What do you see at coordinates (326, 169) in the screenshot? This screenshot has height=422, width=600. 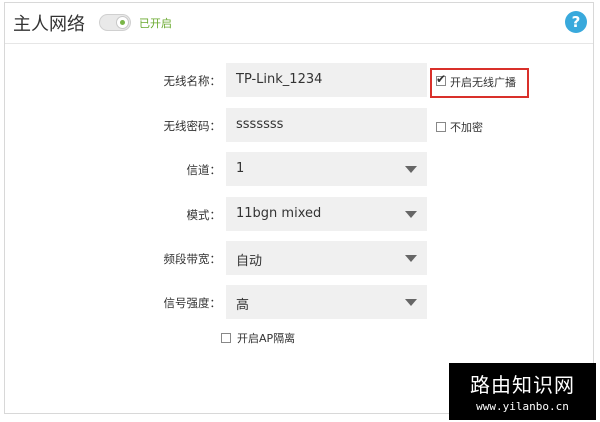 I see `channel-select: 1` at bounding box center [326, 169].